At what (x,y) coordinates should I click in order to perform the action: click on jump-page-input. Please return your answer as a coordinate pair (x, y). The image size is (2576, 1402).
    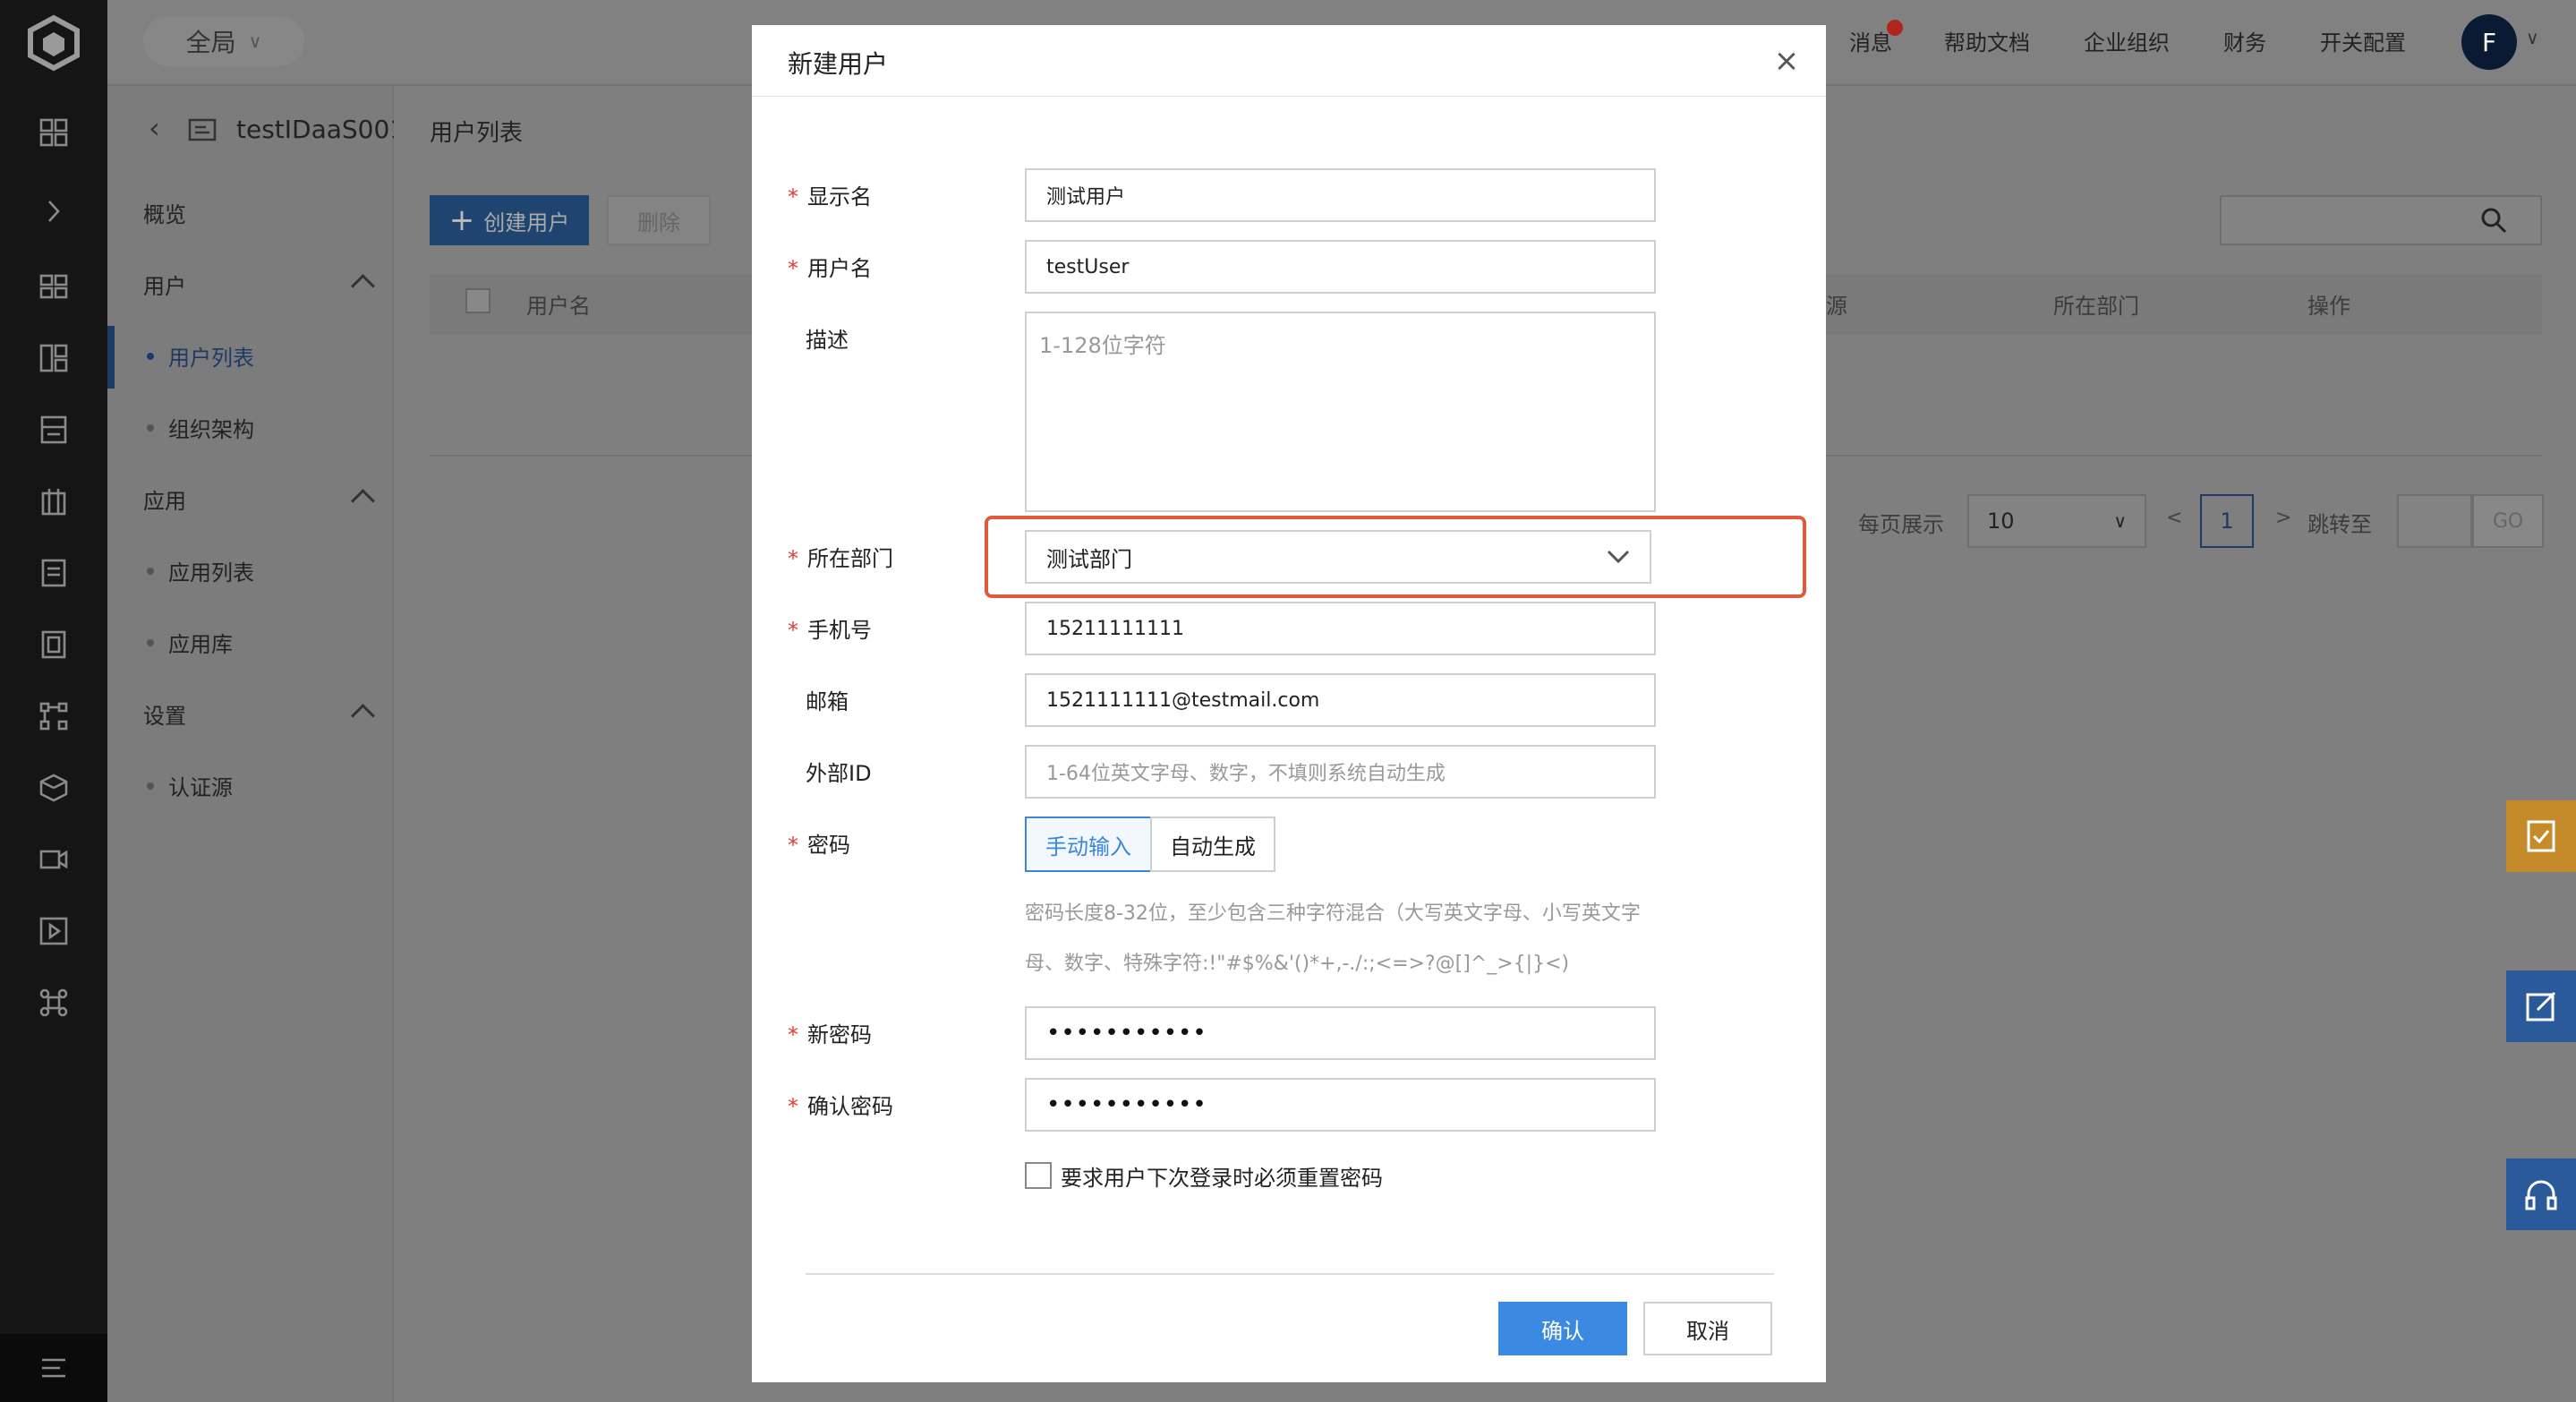
    Looking at the image, I should click on (2434, 521).